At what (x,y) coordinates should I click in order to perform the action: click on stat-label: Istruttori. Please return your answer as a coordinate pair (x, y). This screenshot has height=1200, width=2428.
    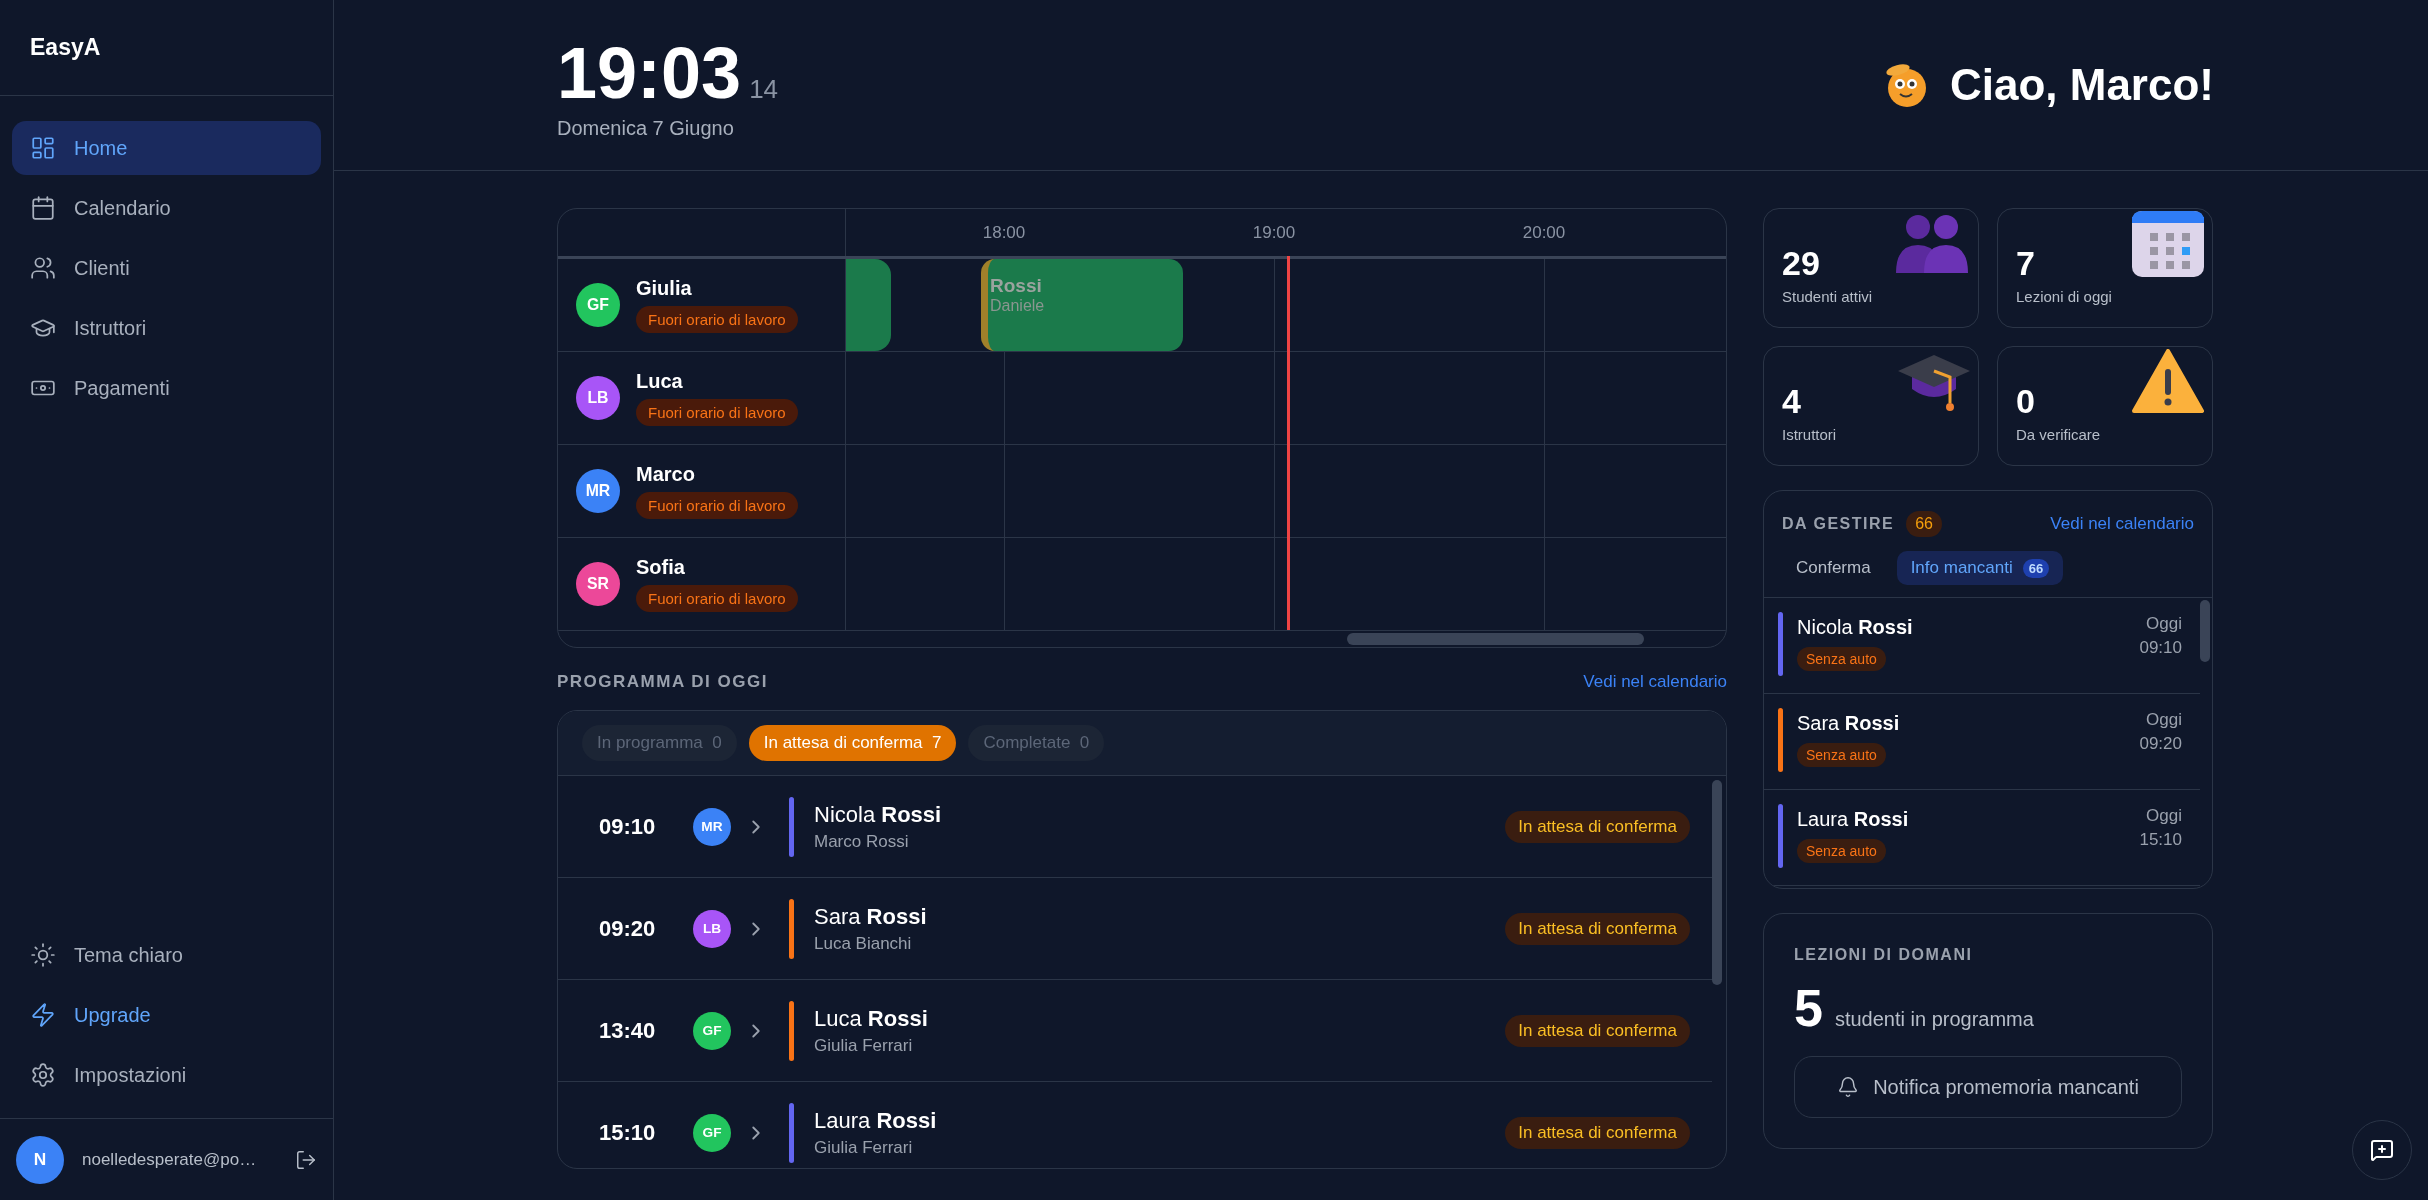
    Looking at the image, I should click on (1810, 435).